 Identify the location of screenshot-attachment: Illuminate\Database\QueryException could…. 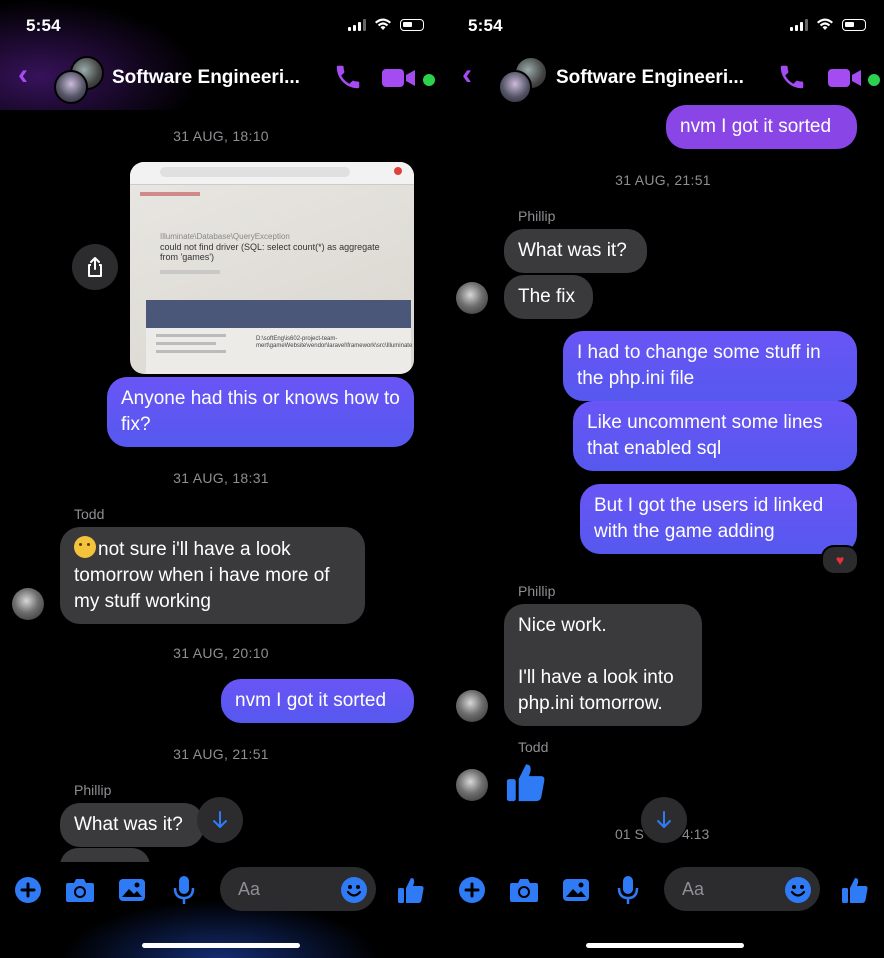
(272, 268).